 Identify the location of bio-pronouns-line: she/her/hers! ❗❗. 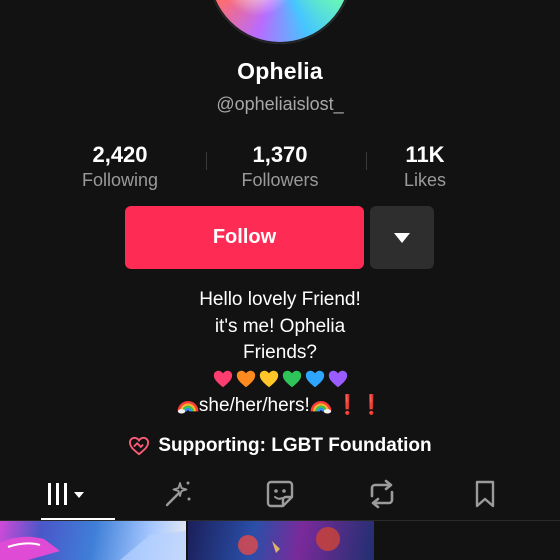
(280, 406).